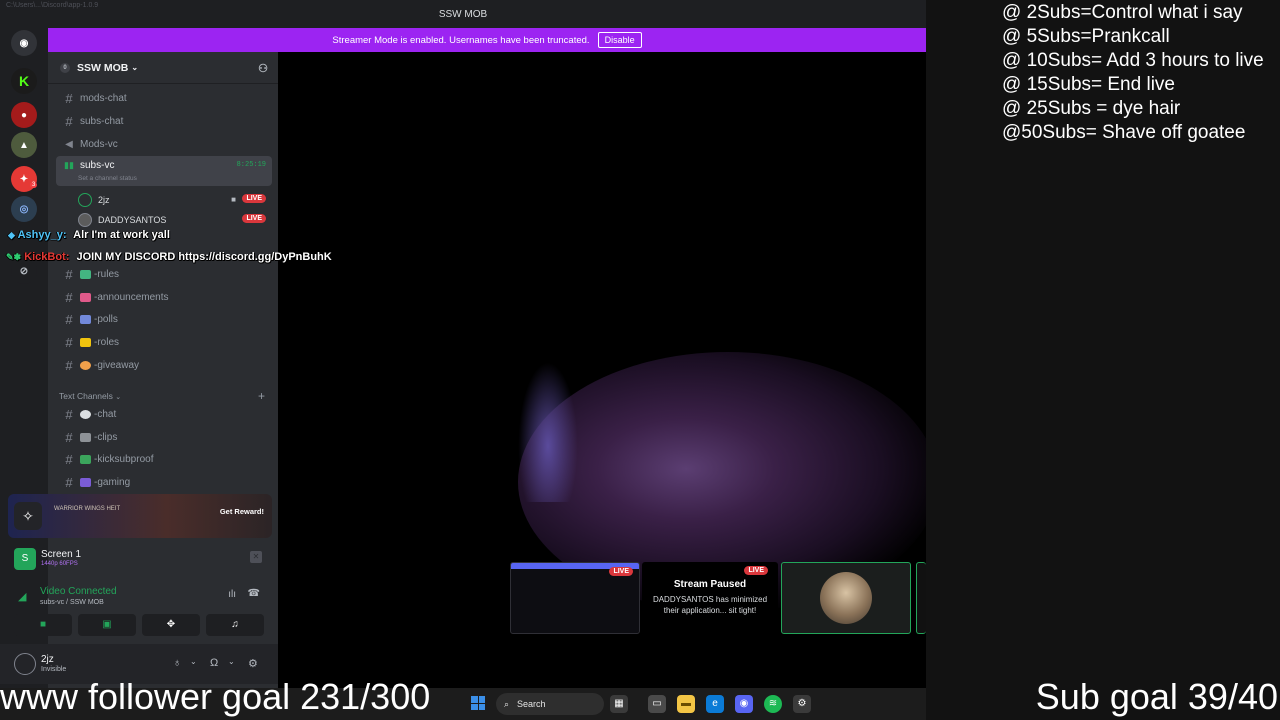  Describe the element at coordinates (28, 516) in the screenshot. I see `nitro-icon: ✧` at that location.